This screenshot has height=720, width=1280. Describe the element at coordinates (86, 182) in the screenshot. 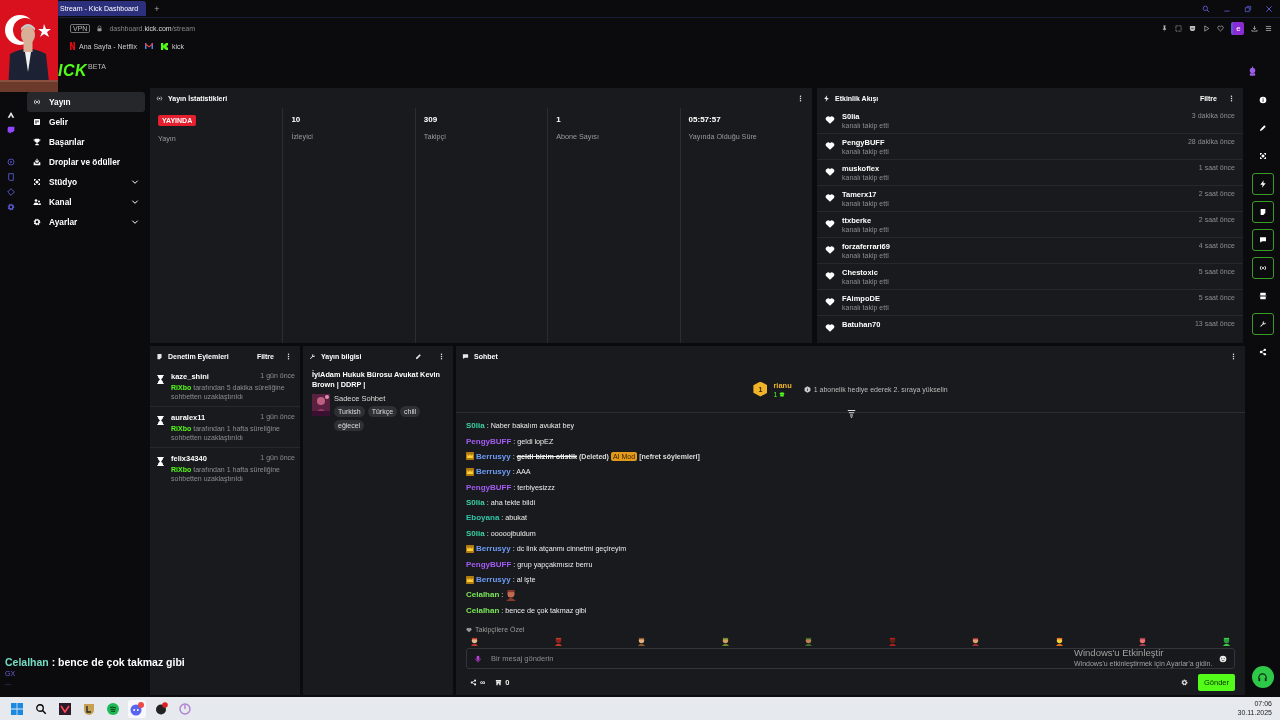

I see `sidebar-item: Stüdyo` at that location.